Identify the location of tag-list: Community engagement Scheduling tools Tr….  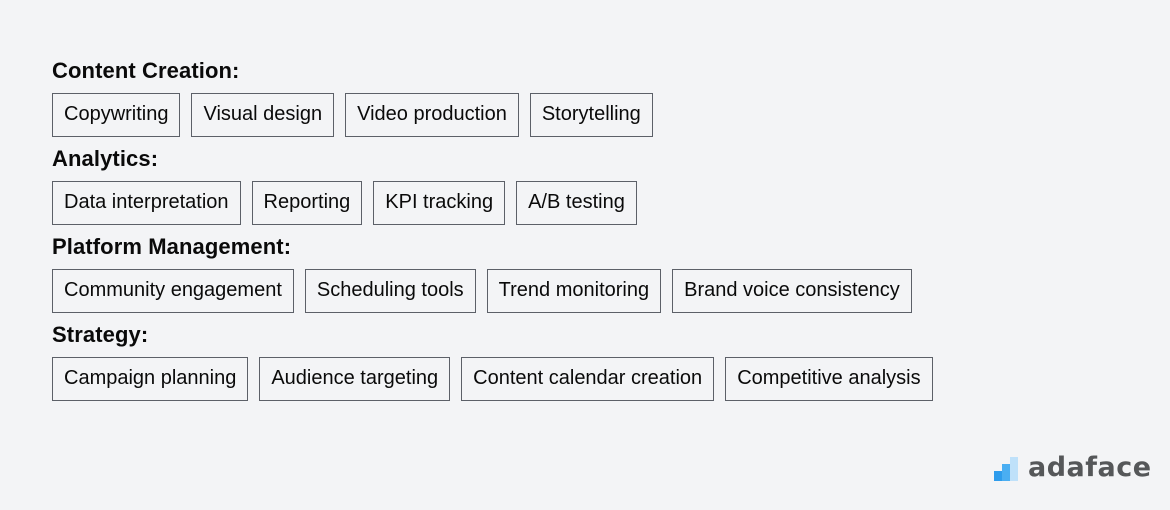
(498, 291).